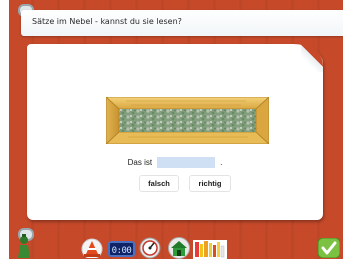  I want to click on dog-house-icon, so click(179, 248).